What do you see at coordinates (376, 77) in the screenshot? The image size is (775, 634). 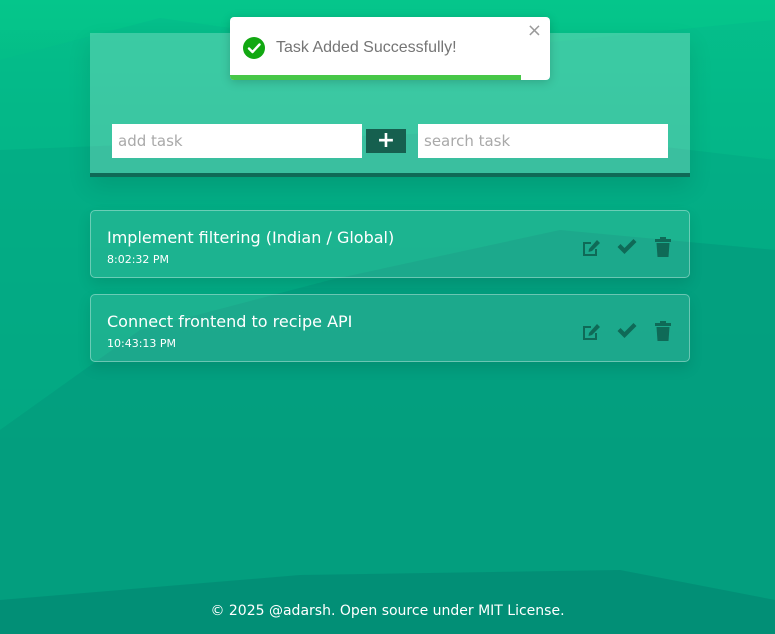 I see `toast-progress-bar` at bounding box center [376, 77].